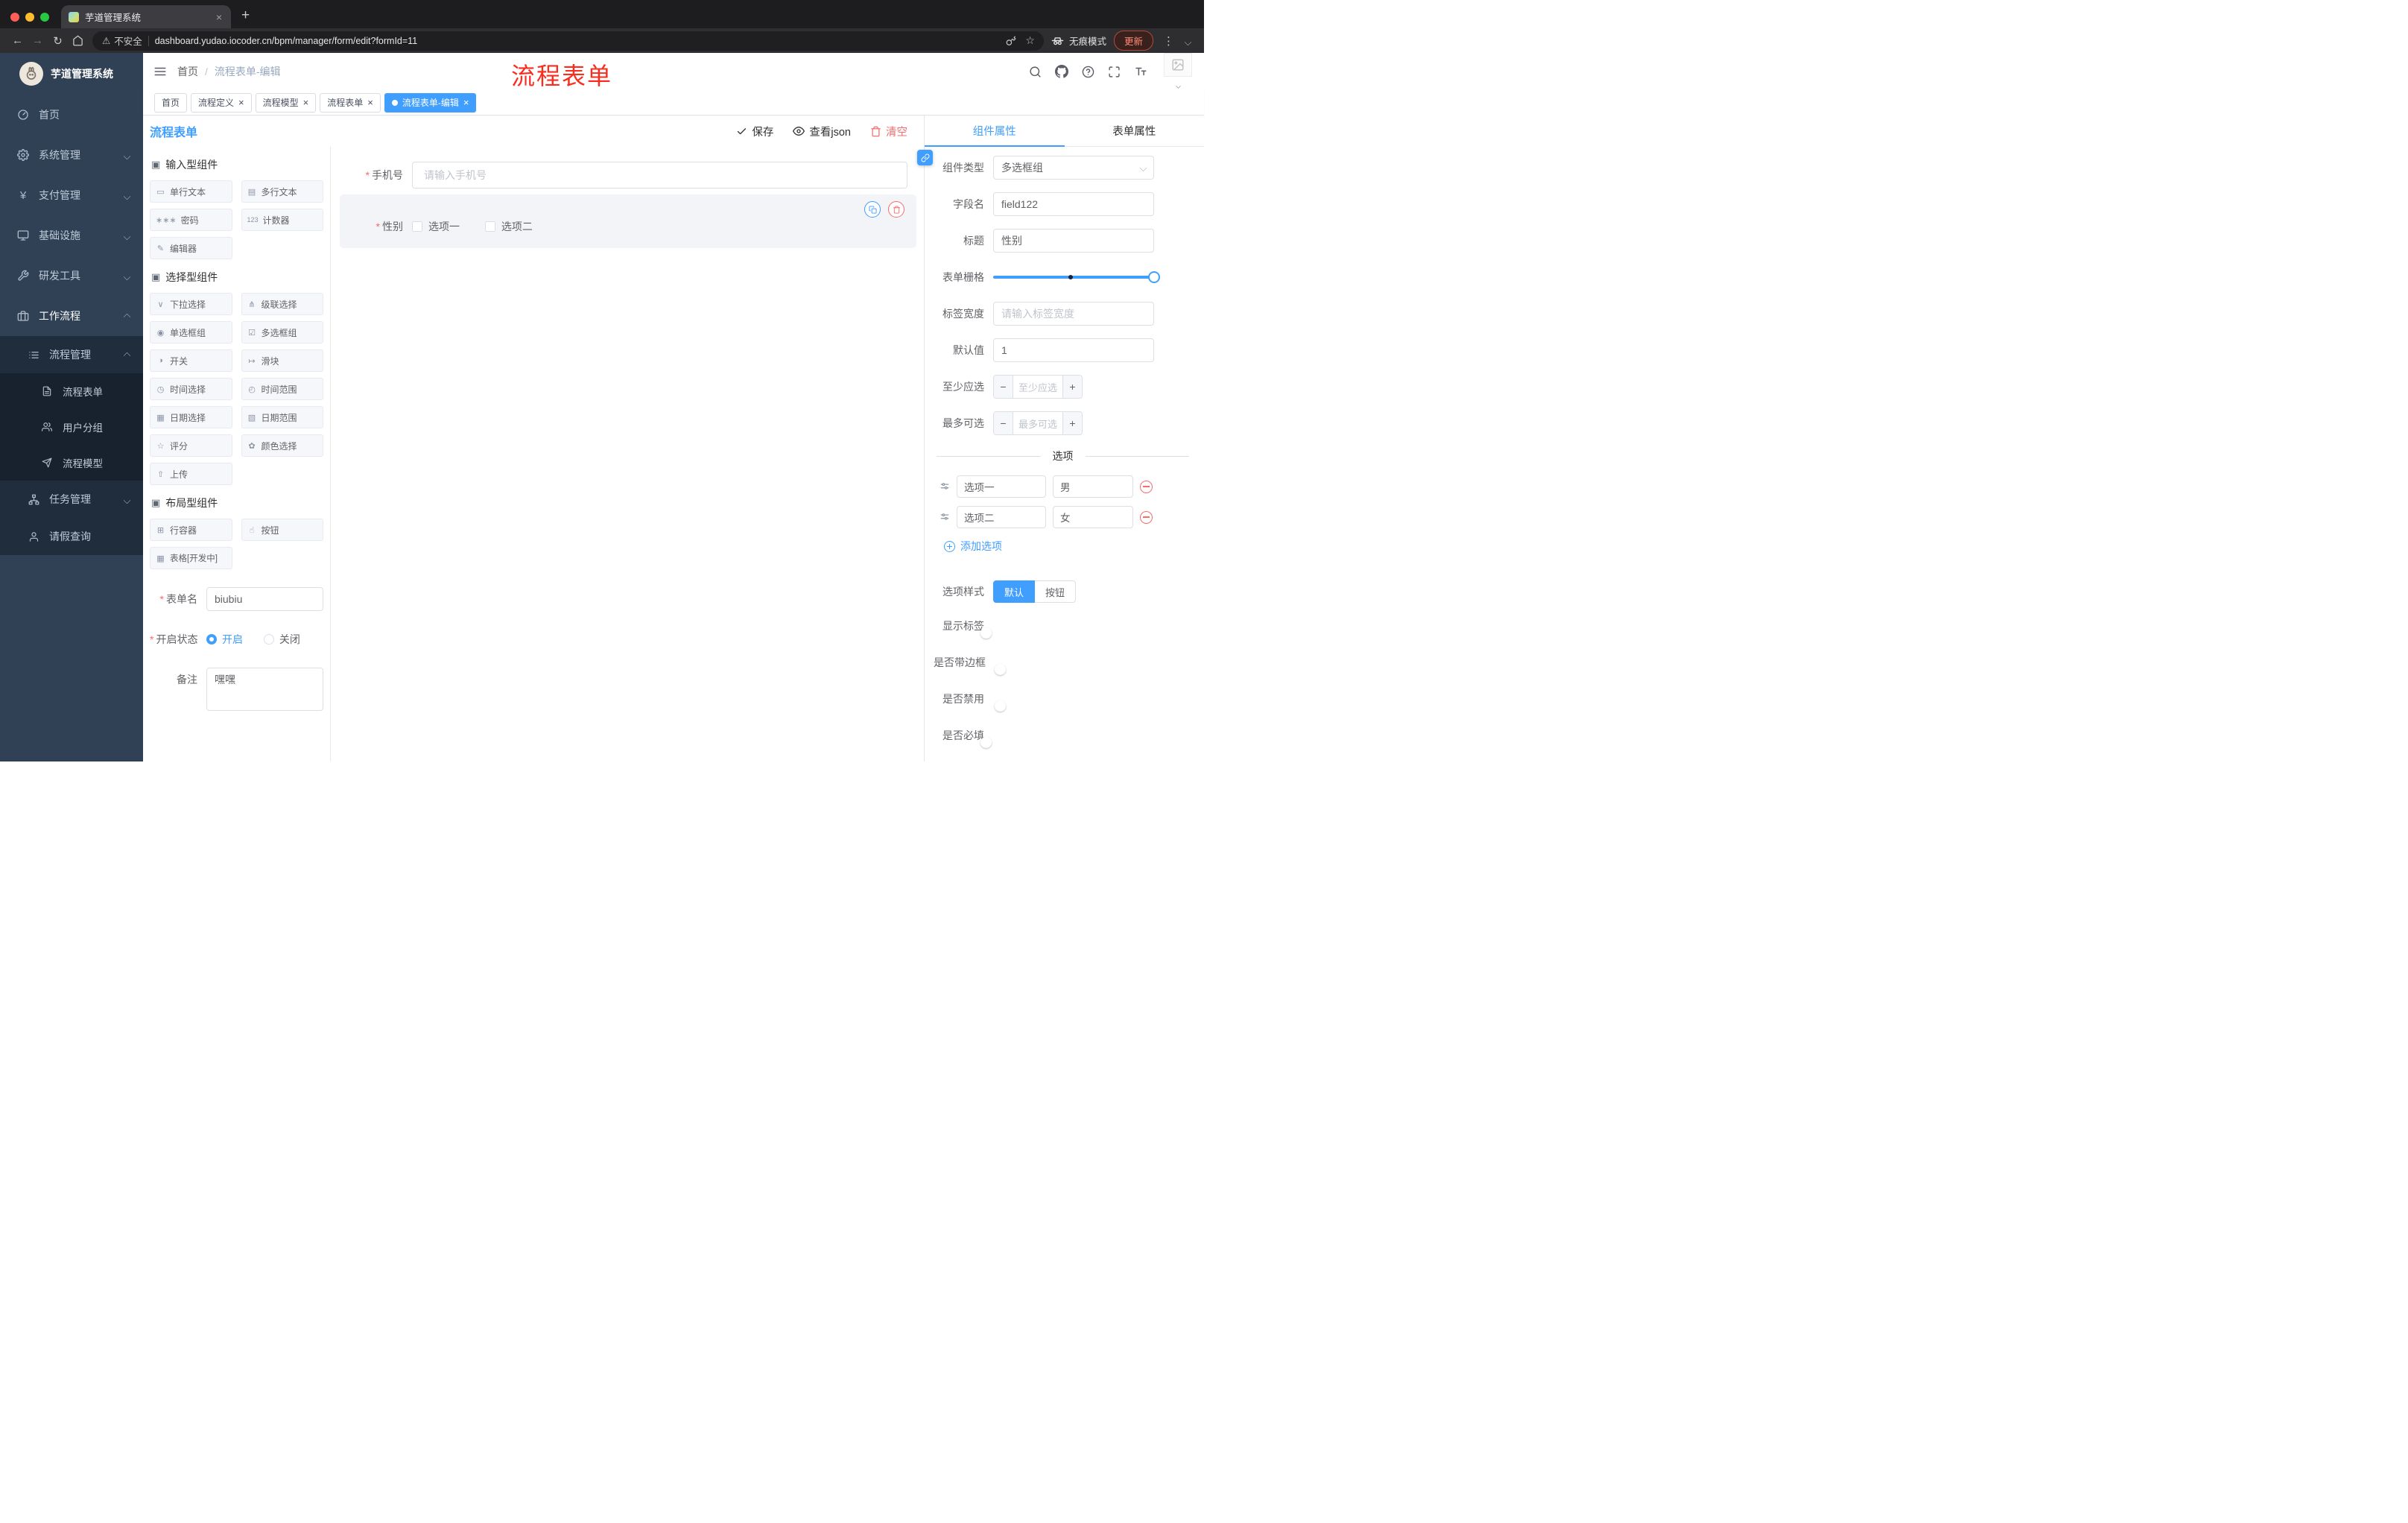  What do you see at coordinates (191, 220) in the screenshot?
I see `palette-item: ∗∗∗ 密码` at bounding box center [191, 220].